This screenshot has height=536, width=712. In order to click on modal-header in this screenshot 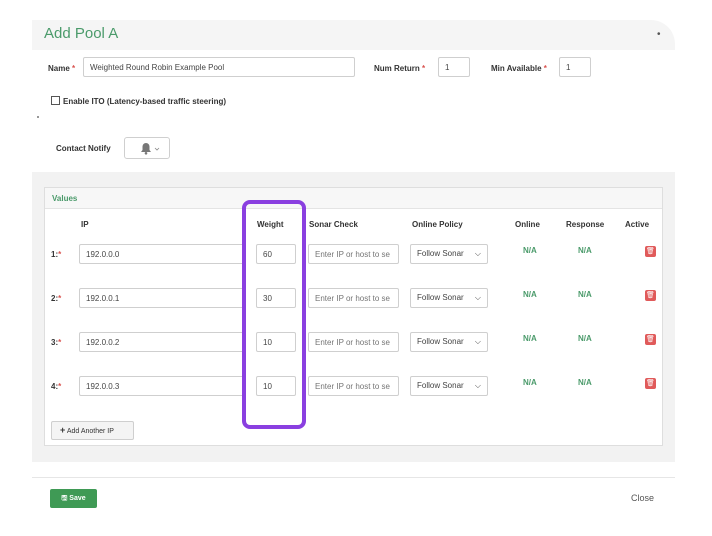, I will do `click(353, 35)`.